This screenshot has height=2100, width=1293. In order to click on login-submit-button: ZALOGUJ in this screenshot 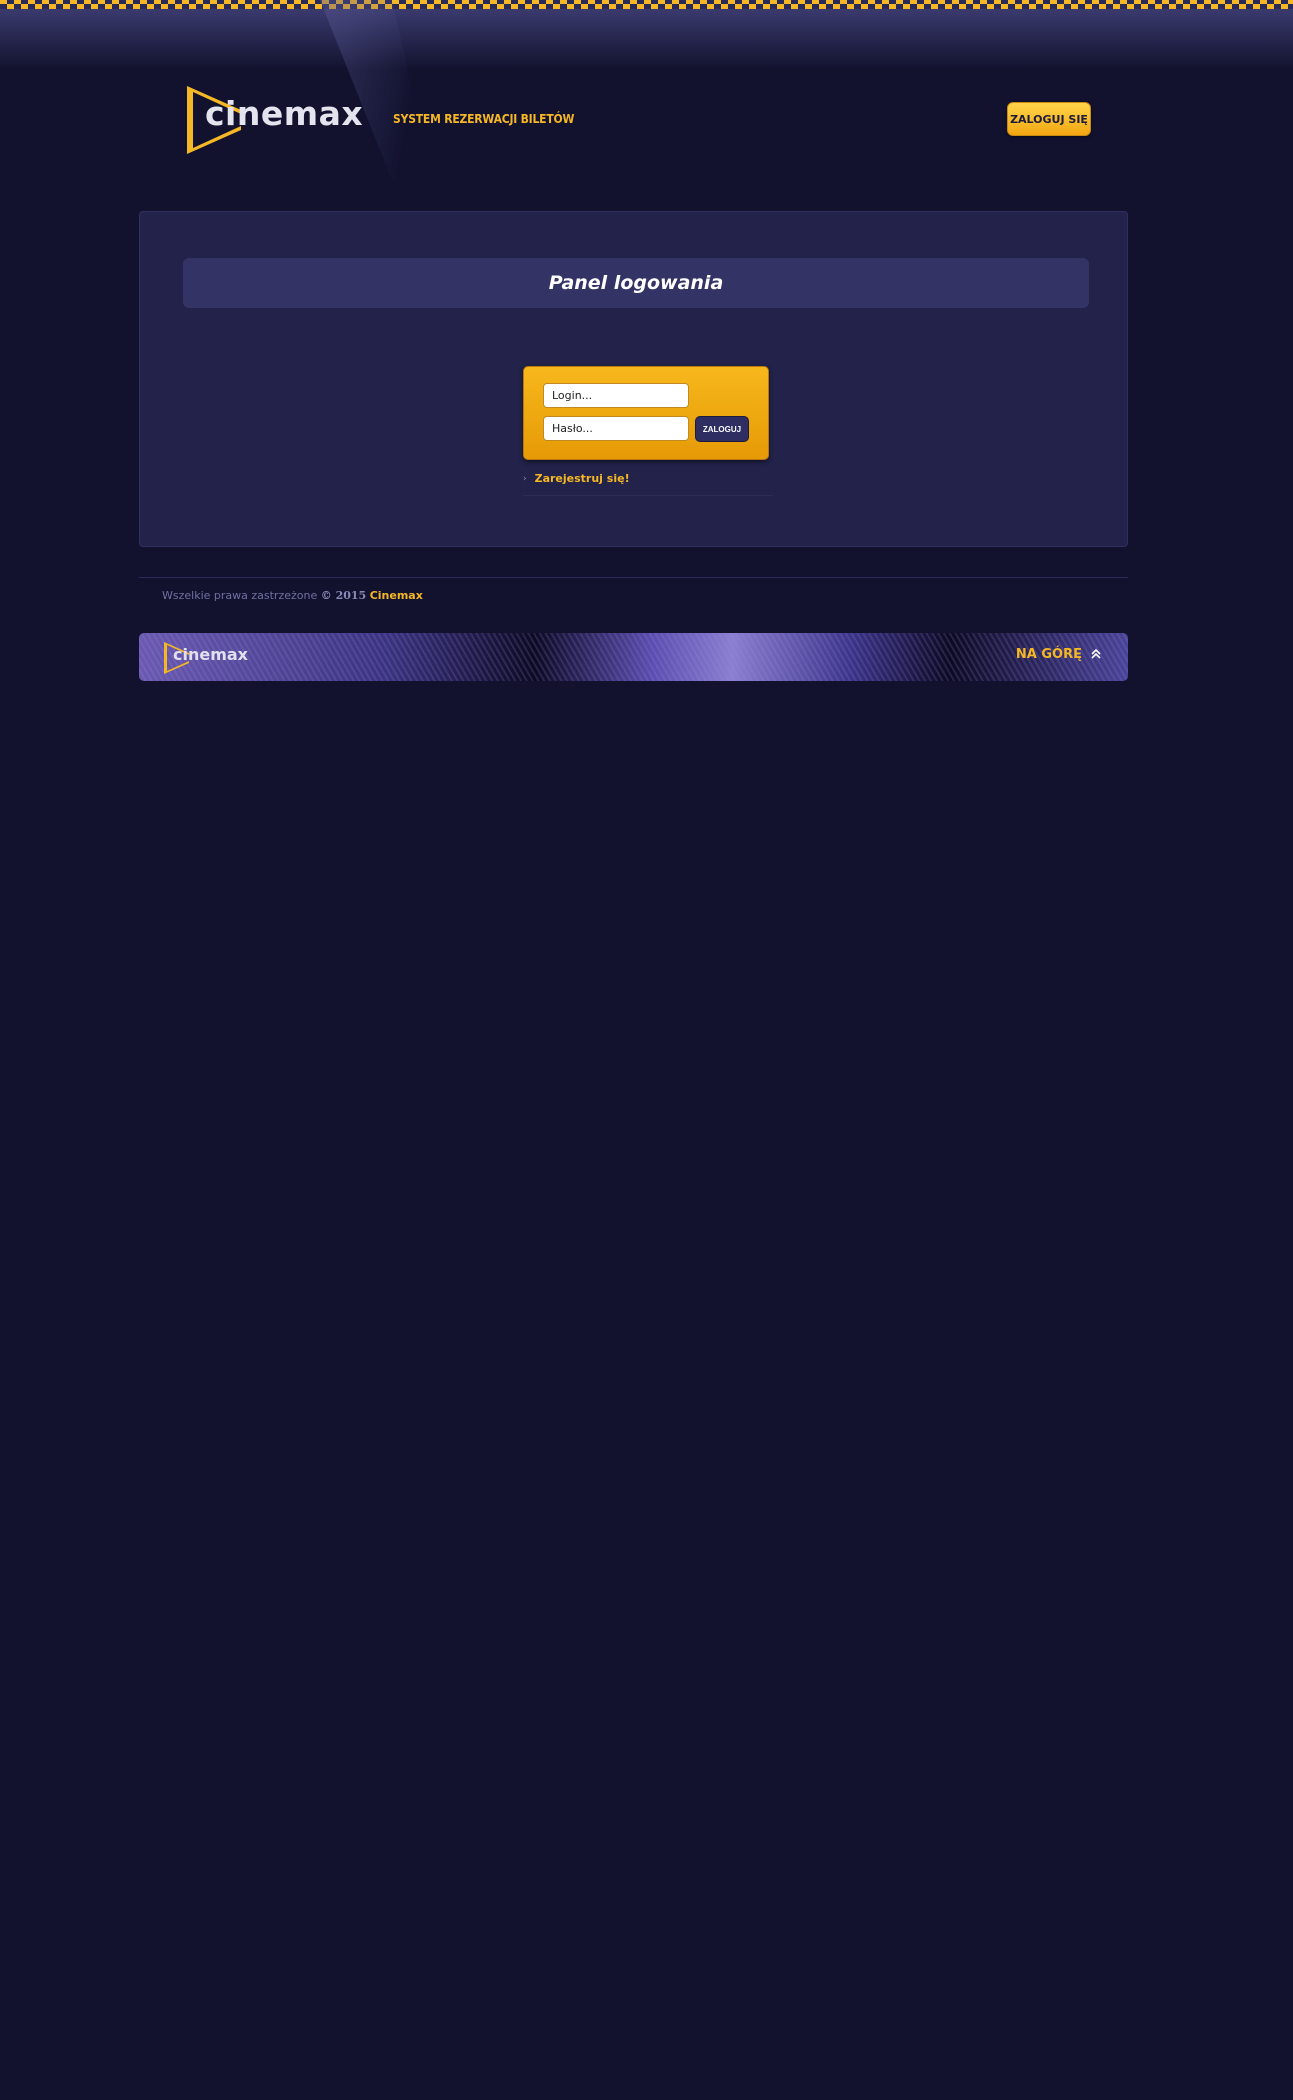, I will do `click(722, 429)`.